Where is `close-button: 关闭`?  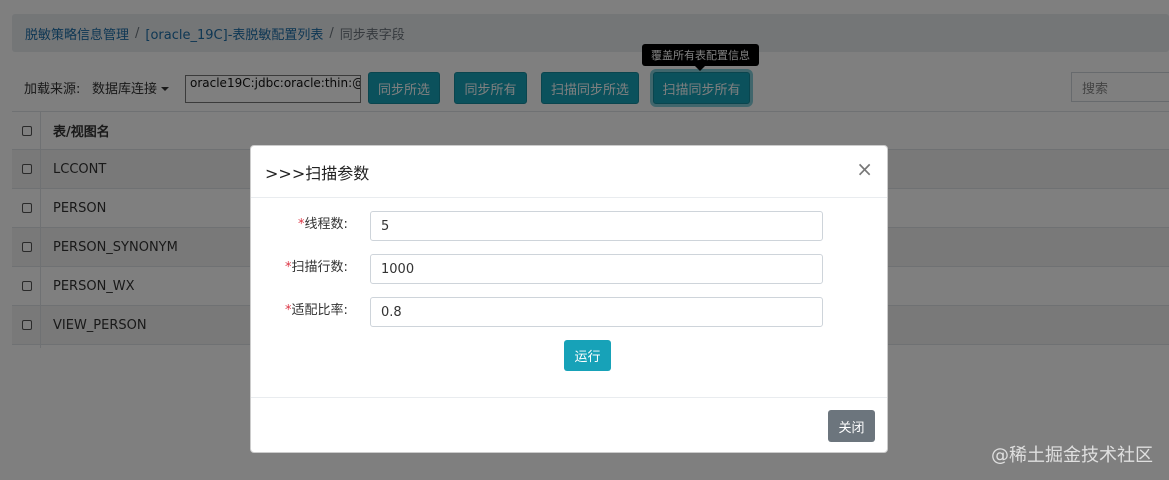 close-button: 关闭 is located at coordinates (851, 426).